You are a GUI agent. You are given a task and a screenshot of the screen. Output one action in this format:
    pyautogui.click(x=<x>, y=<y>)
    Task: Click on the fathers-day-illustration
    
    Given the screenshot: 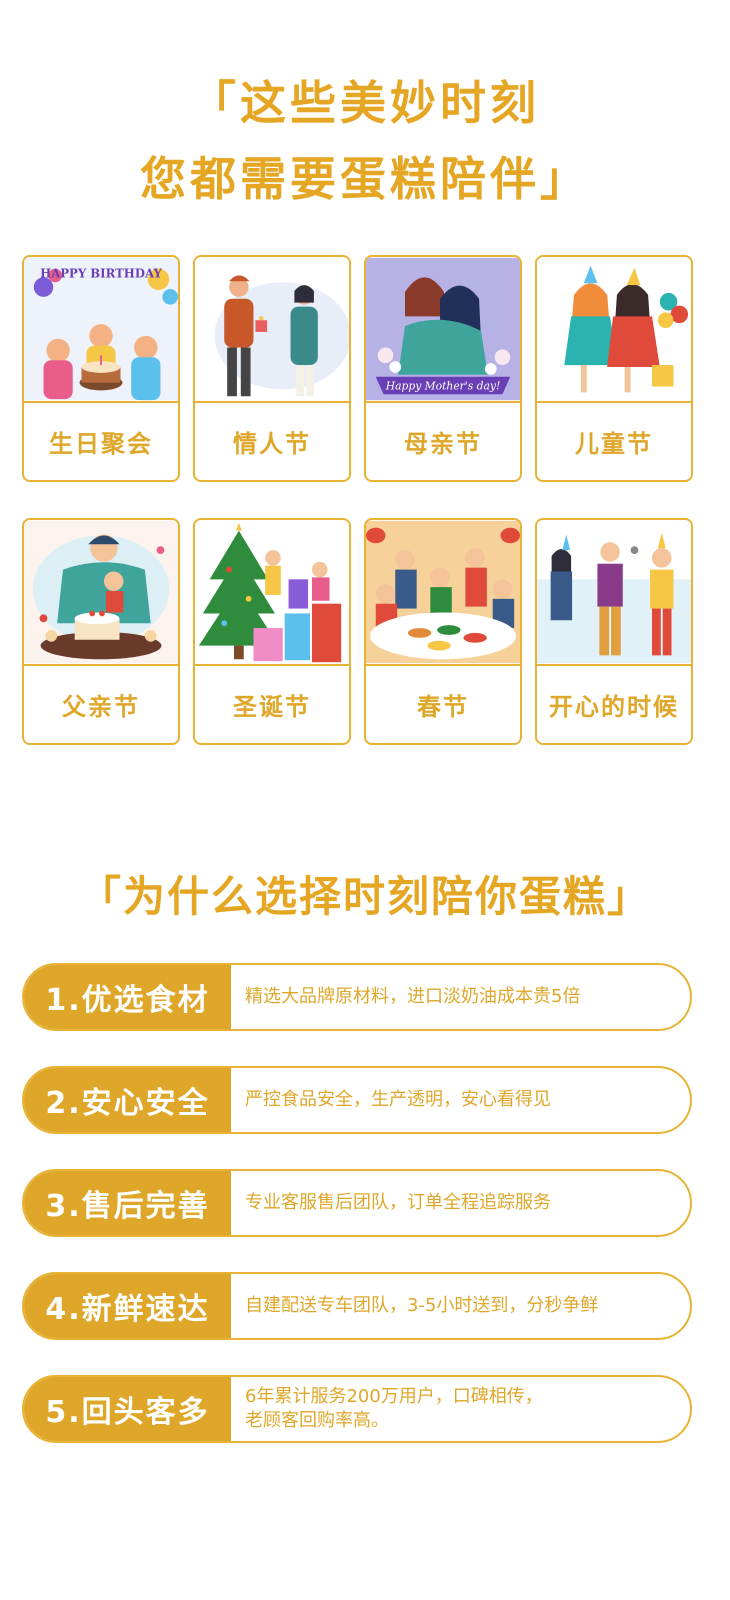 What is the action you would take?
    pyautogui.click(x=101, y=593)
    